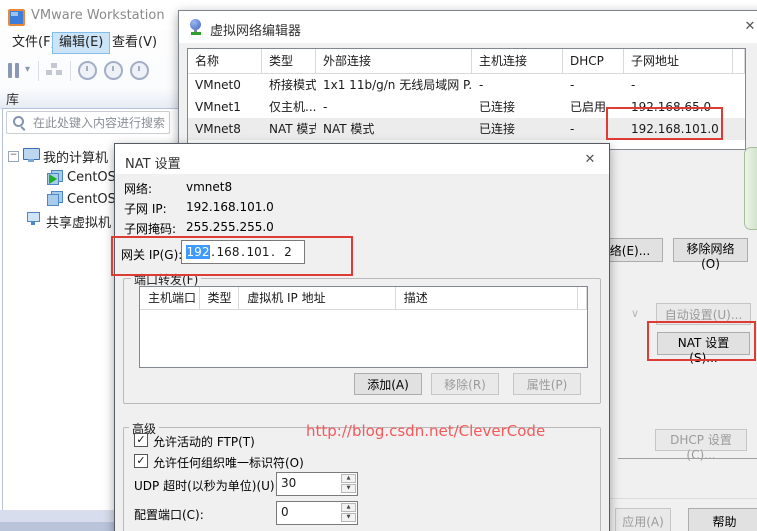 This screenshot has height=531, width=757. Describe the element at coordinates (701, 341) in the screenshot. I see `annotation-nat-button-highlight` at that location.